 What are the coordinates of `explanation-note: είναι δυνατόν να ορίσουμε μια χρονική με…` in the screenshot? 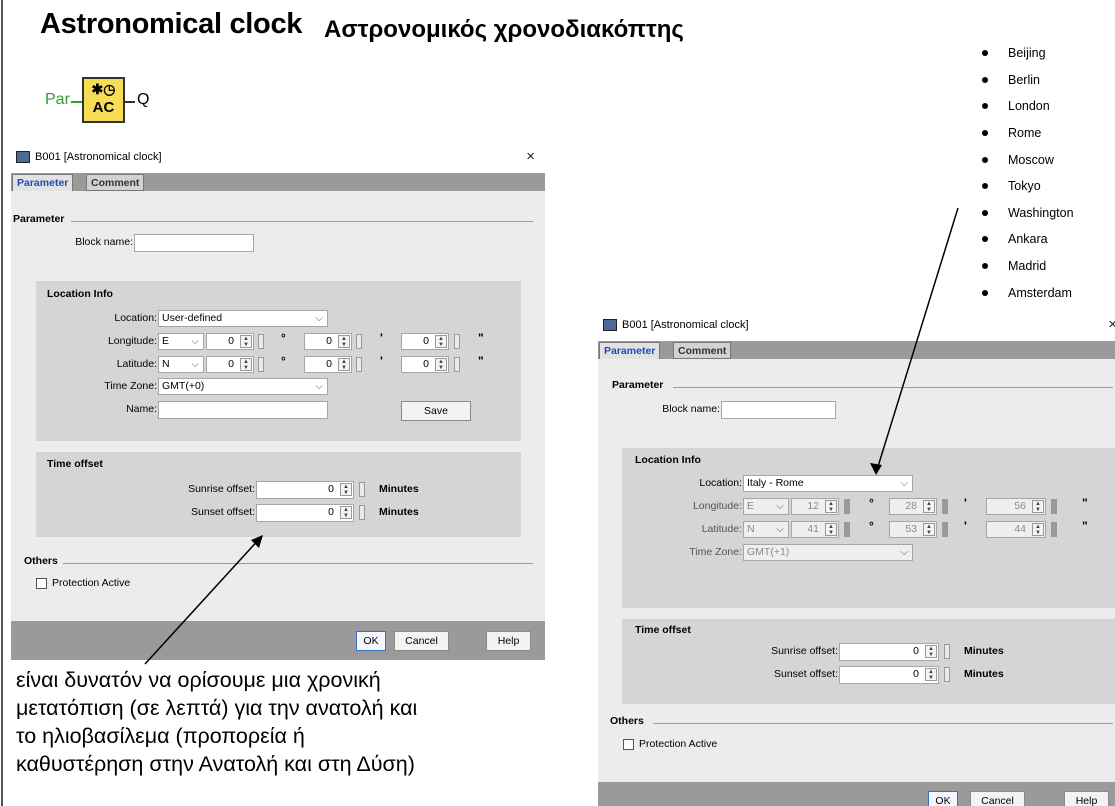 It's located at (286, 722).